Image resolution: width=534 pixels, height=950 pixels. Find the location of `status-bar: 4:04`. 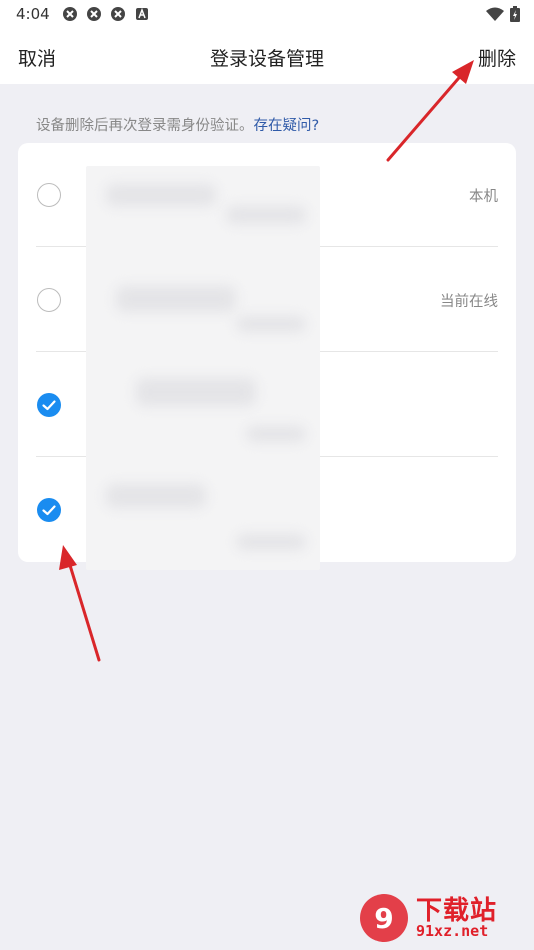

status-bar: 4:04 is located at coordinates (267, 14).